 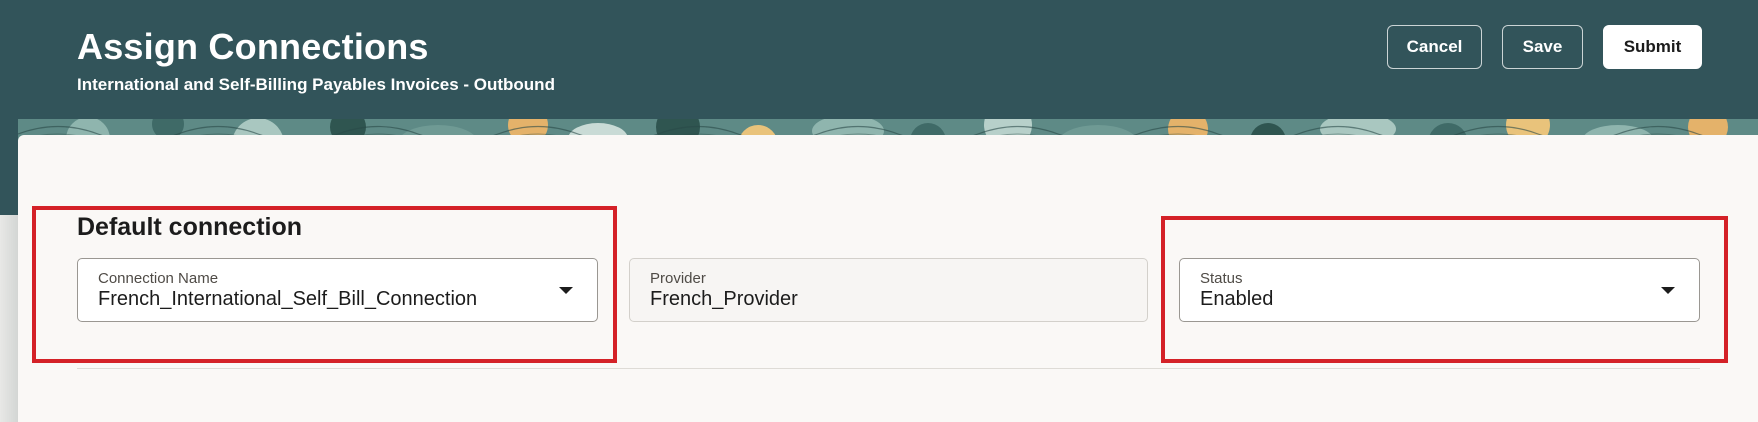 I want to click on page-title: Assign Connections, so click(x=253, y=46).